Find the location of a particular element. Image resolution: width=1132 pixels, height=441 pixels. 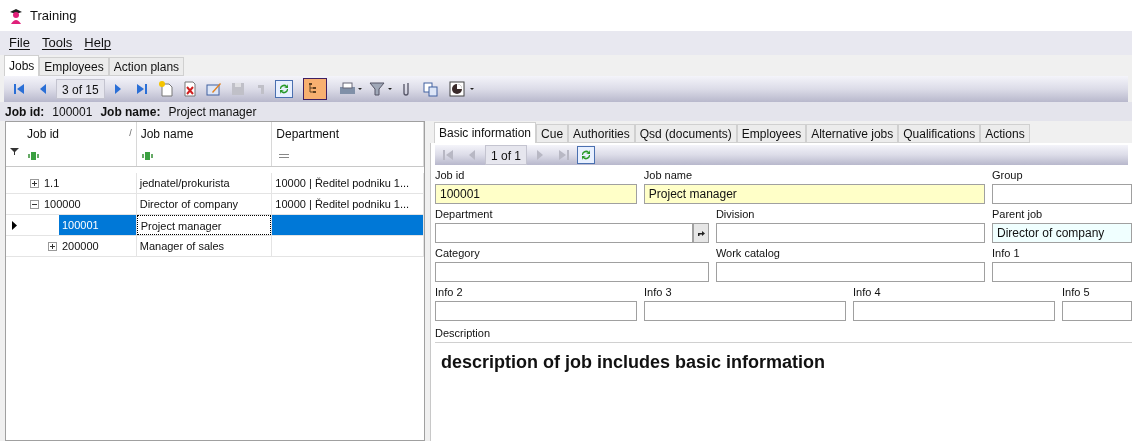

window-title: Training is located at coordinates (53, 15).